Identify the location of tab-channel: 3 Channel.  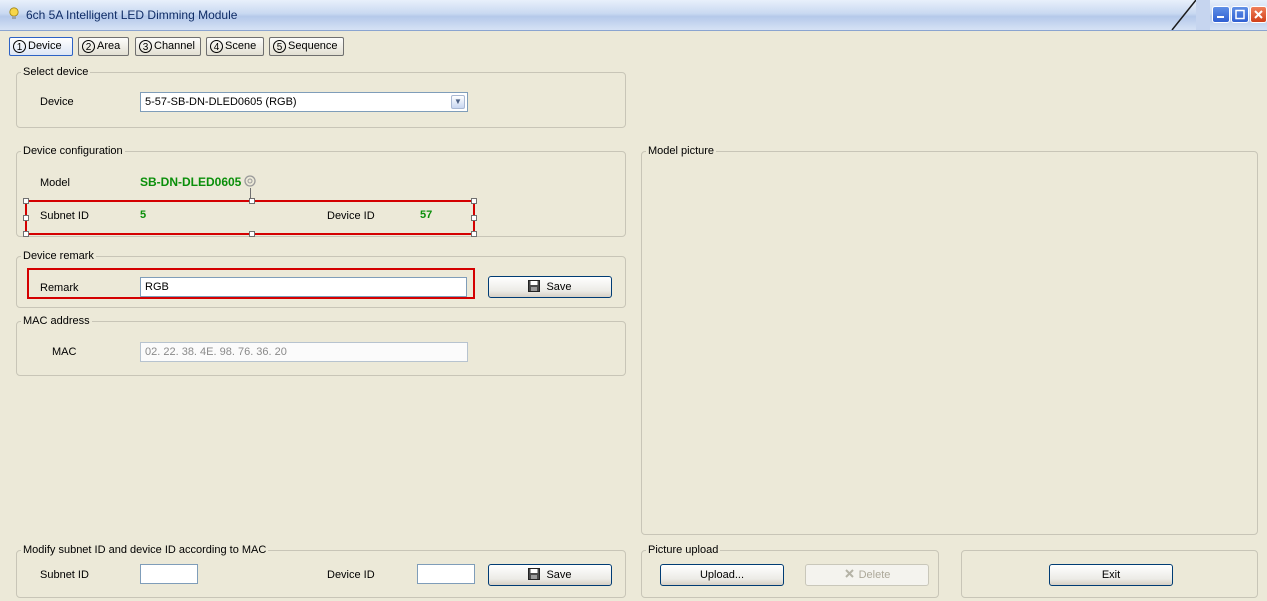
(168, 46).